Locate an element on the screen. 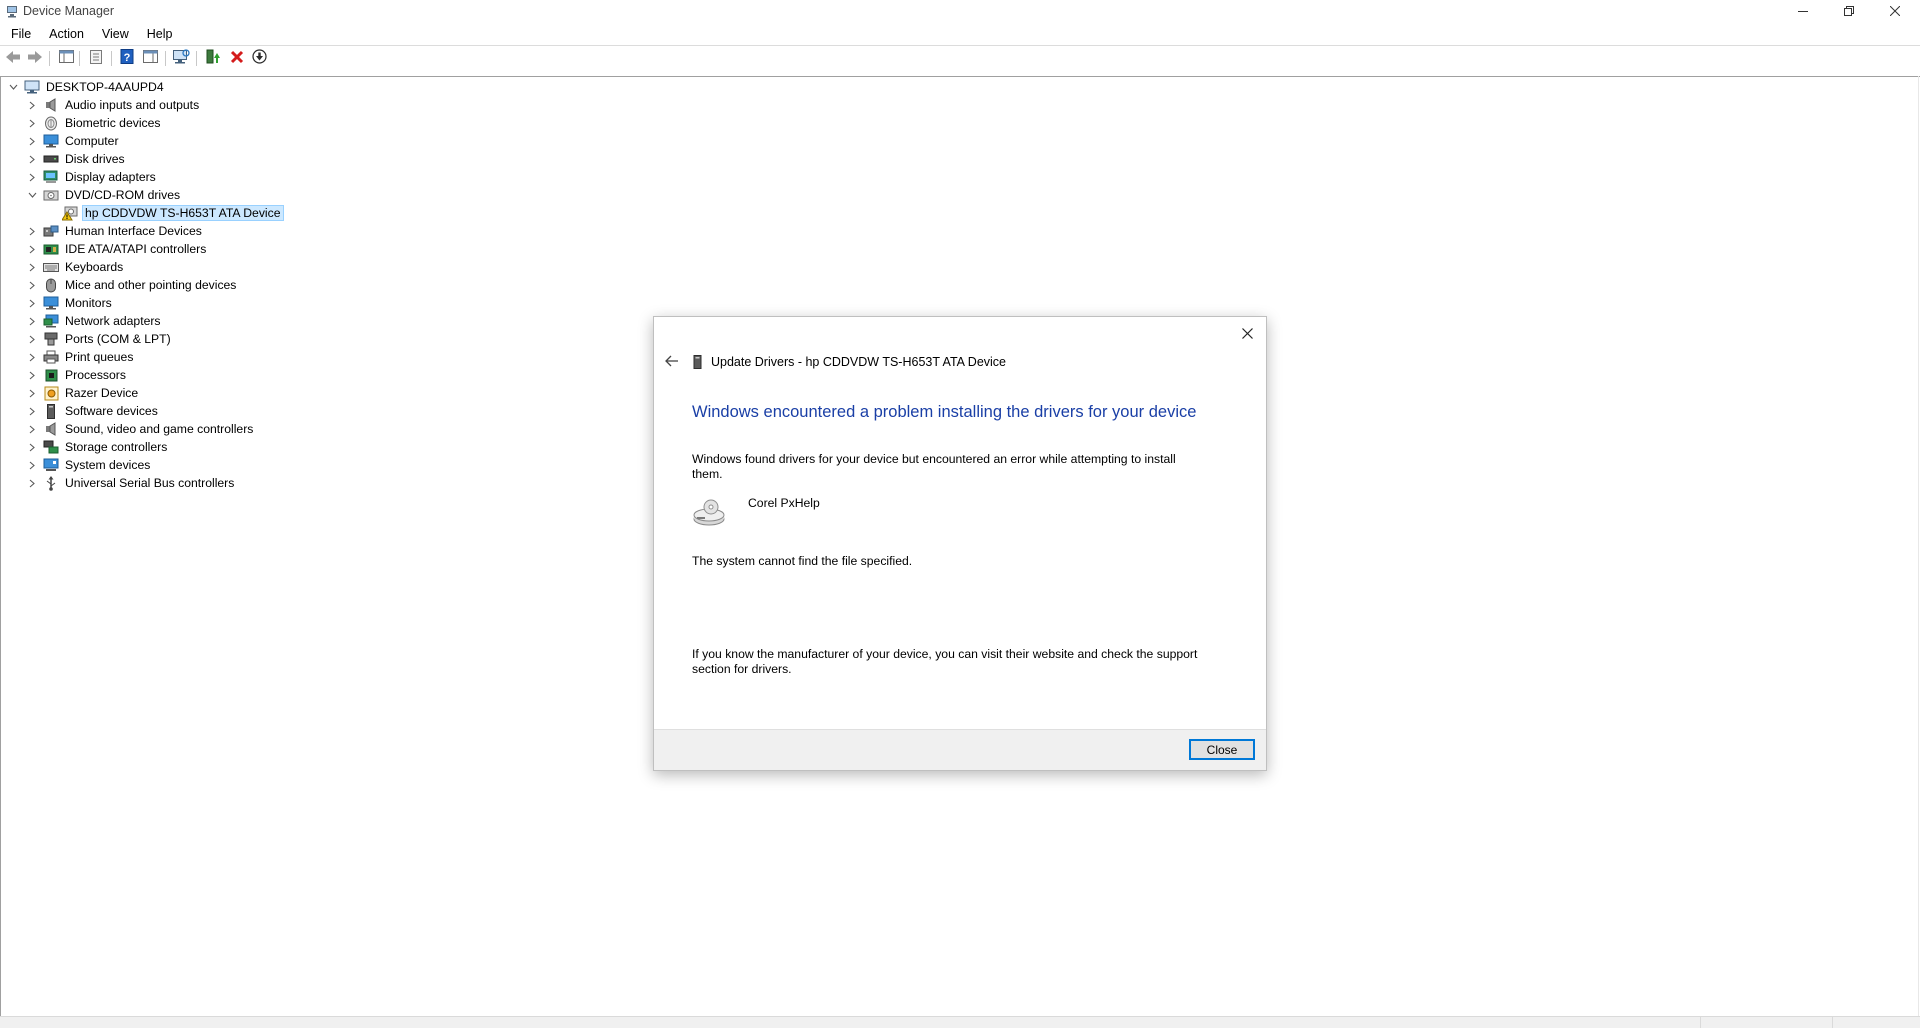 This screenshot has width=1920, height=1028. hid-icon is located at coordinates (51, 231).